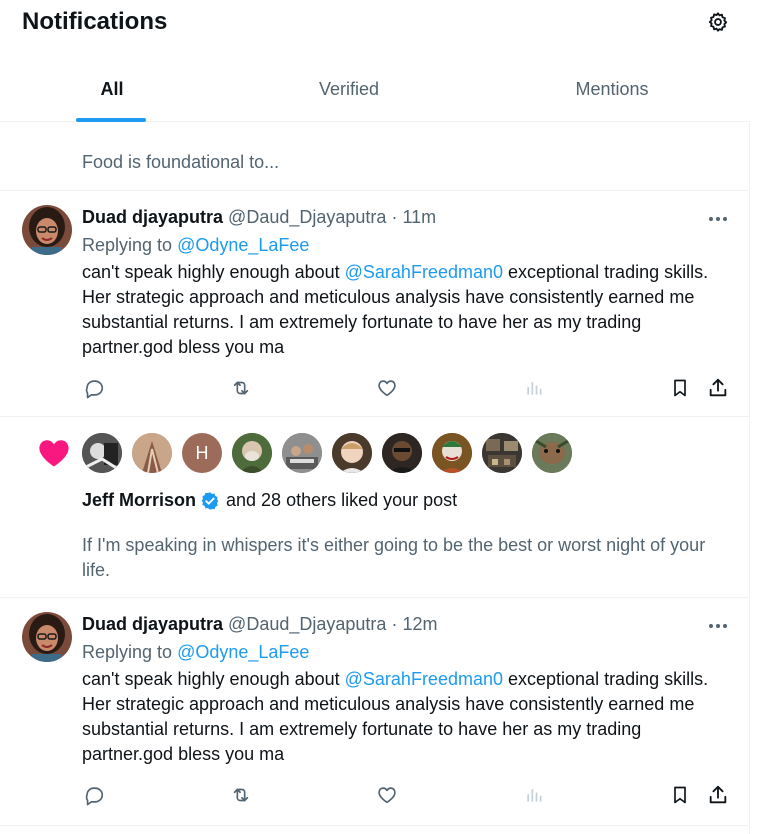 Image resolution: width=775 pixels, height=834 pixels. I want to click on post-meta: Duad djayaputra @Daud_Djayaputra · 12m, so click(259, 624).